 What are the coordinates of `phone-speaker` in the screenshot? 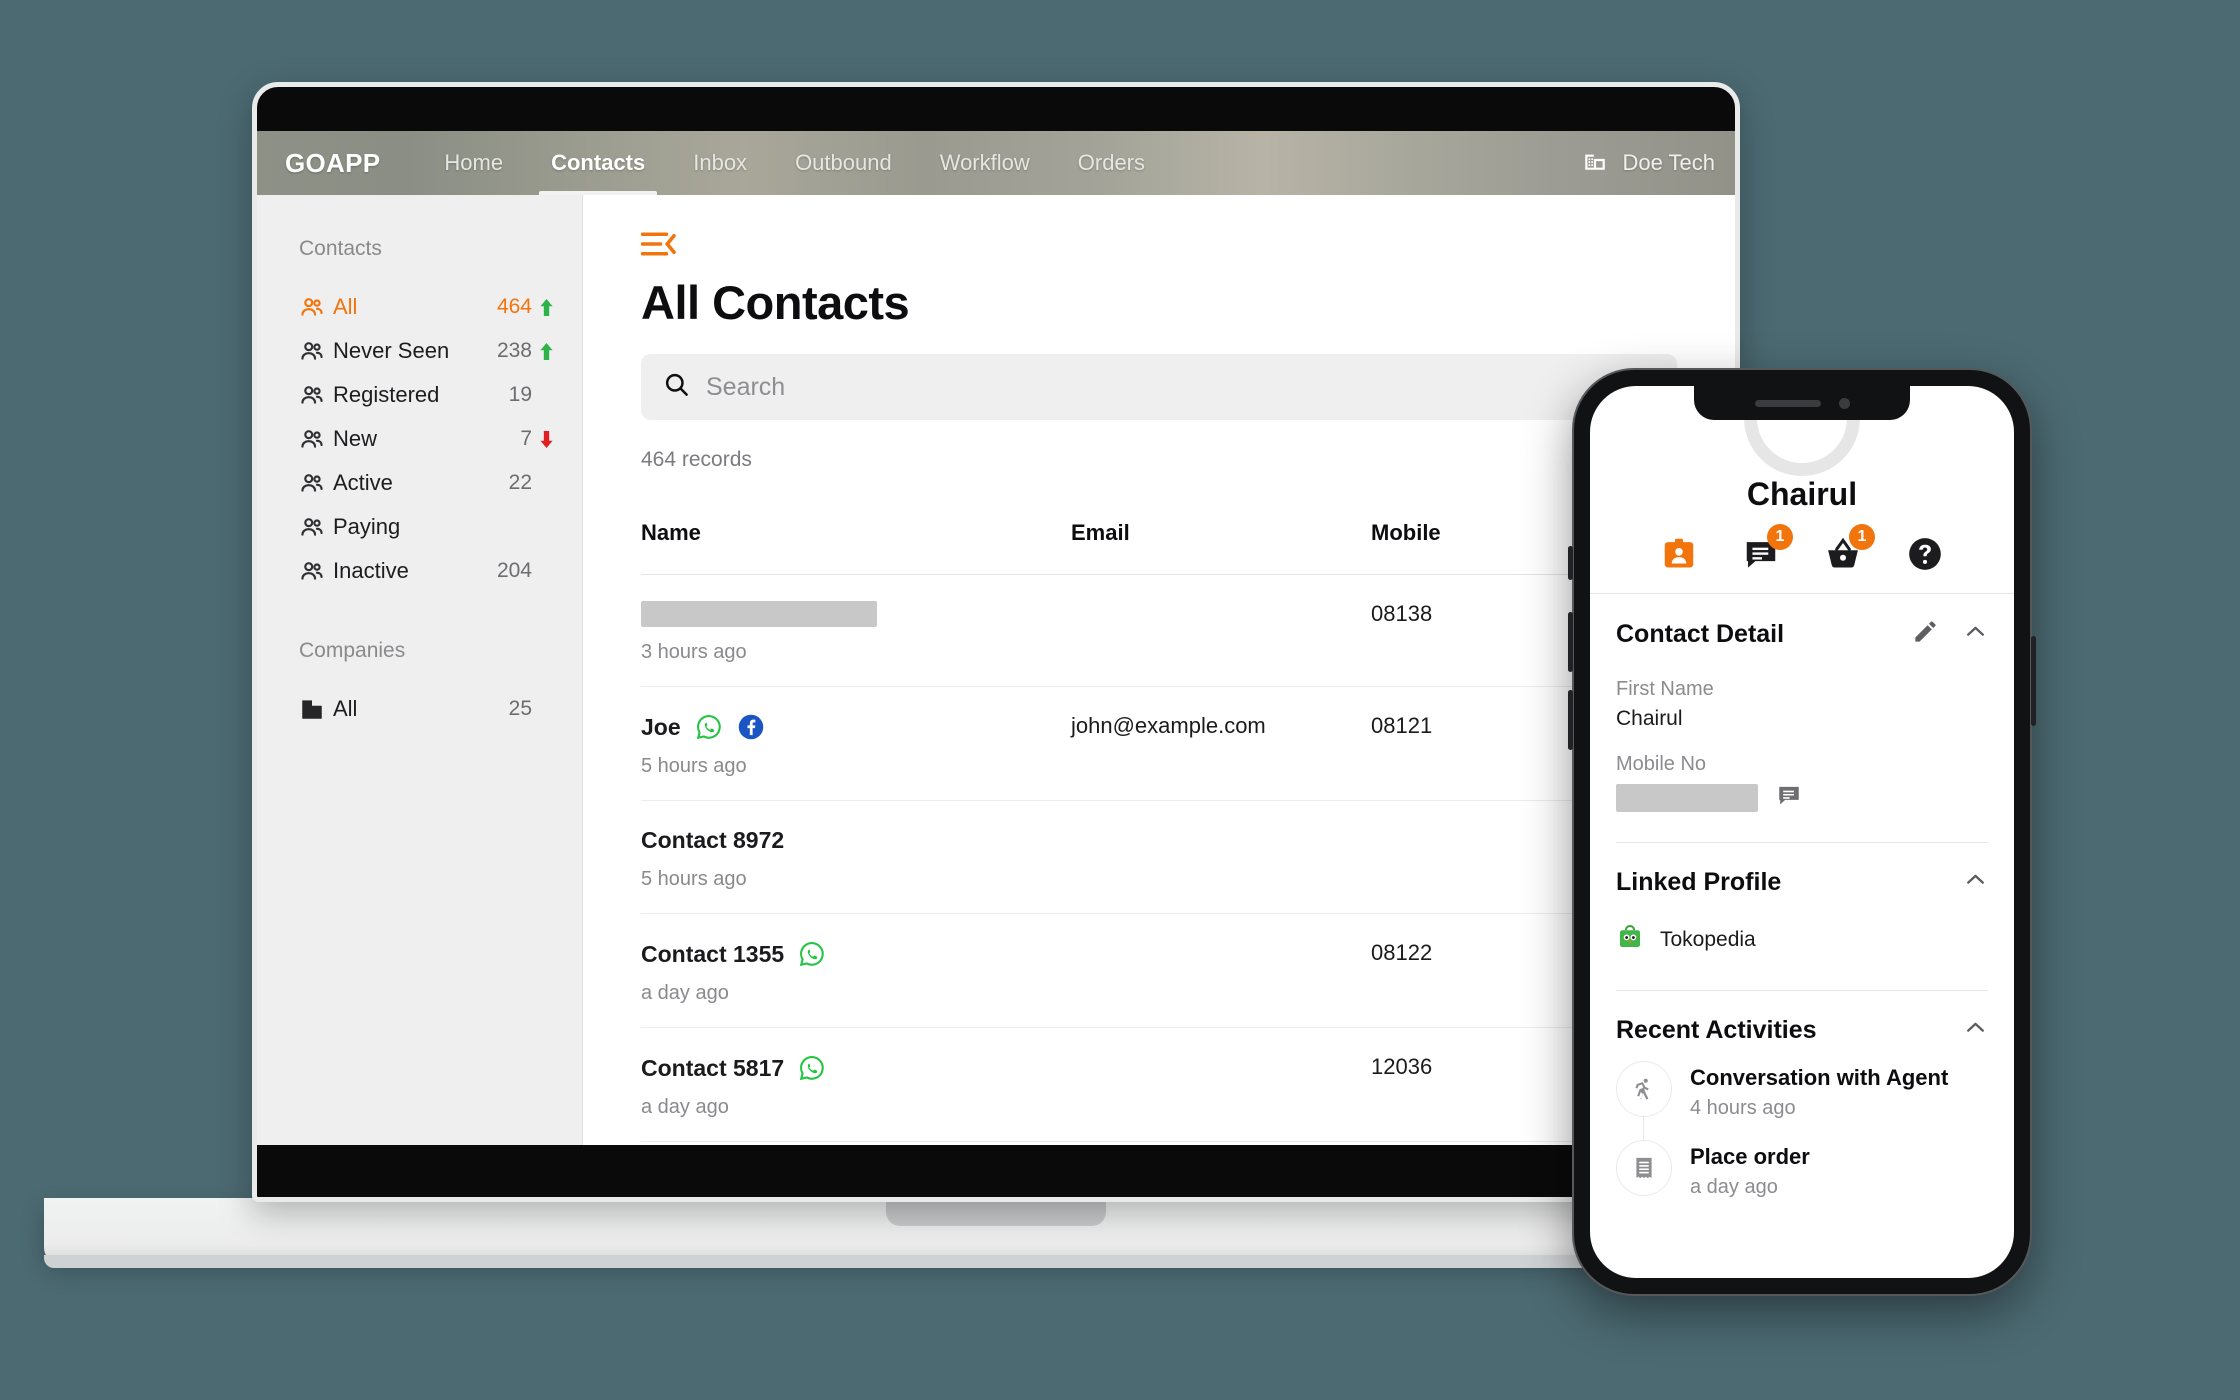 It's located at (1787, 403).